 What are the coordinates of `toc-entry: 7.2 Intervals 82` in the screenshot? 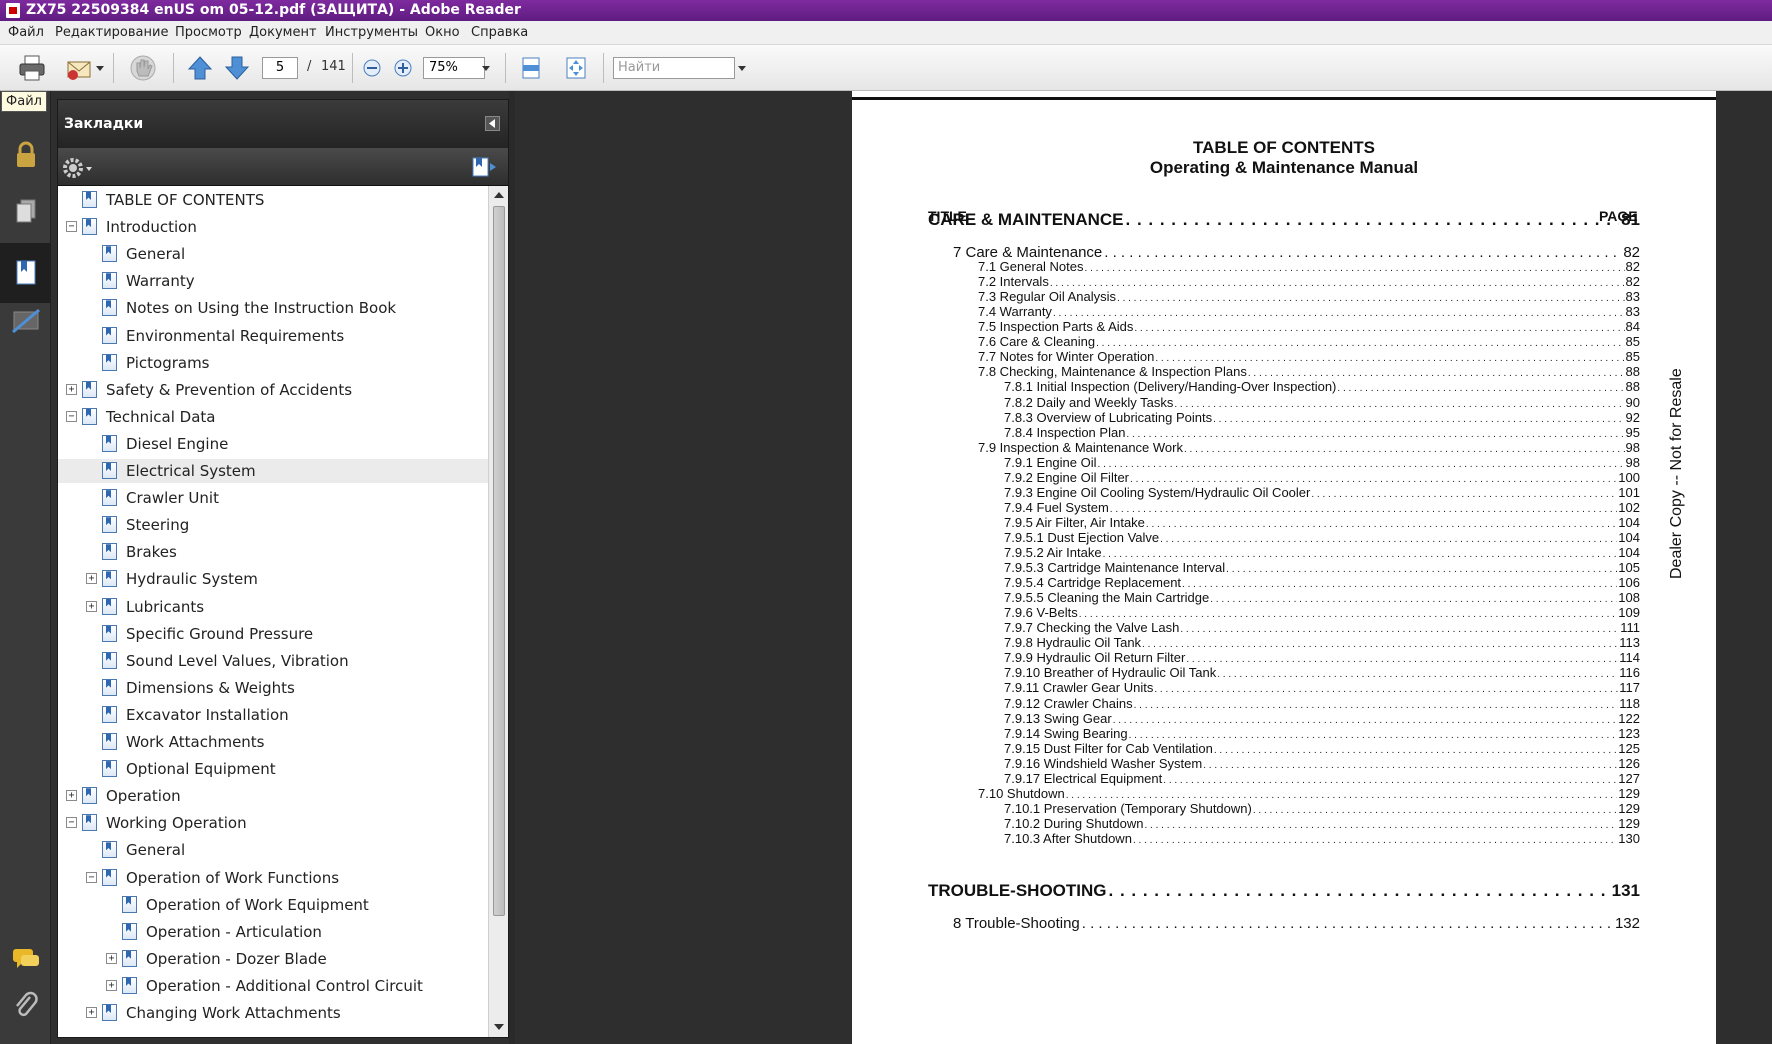 It's located at (1309, 281).